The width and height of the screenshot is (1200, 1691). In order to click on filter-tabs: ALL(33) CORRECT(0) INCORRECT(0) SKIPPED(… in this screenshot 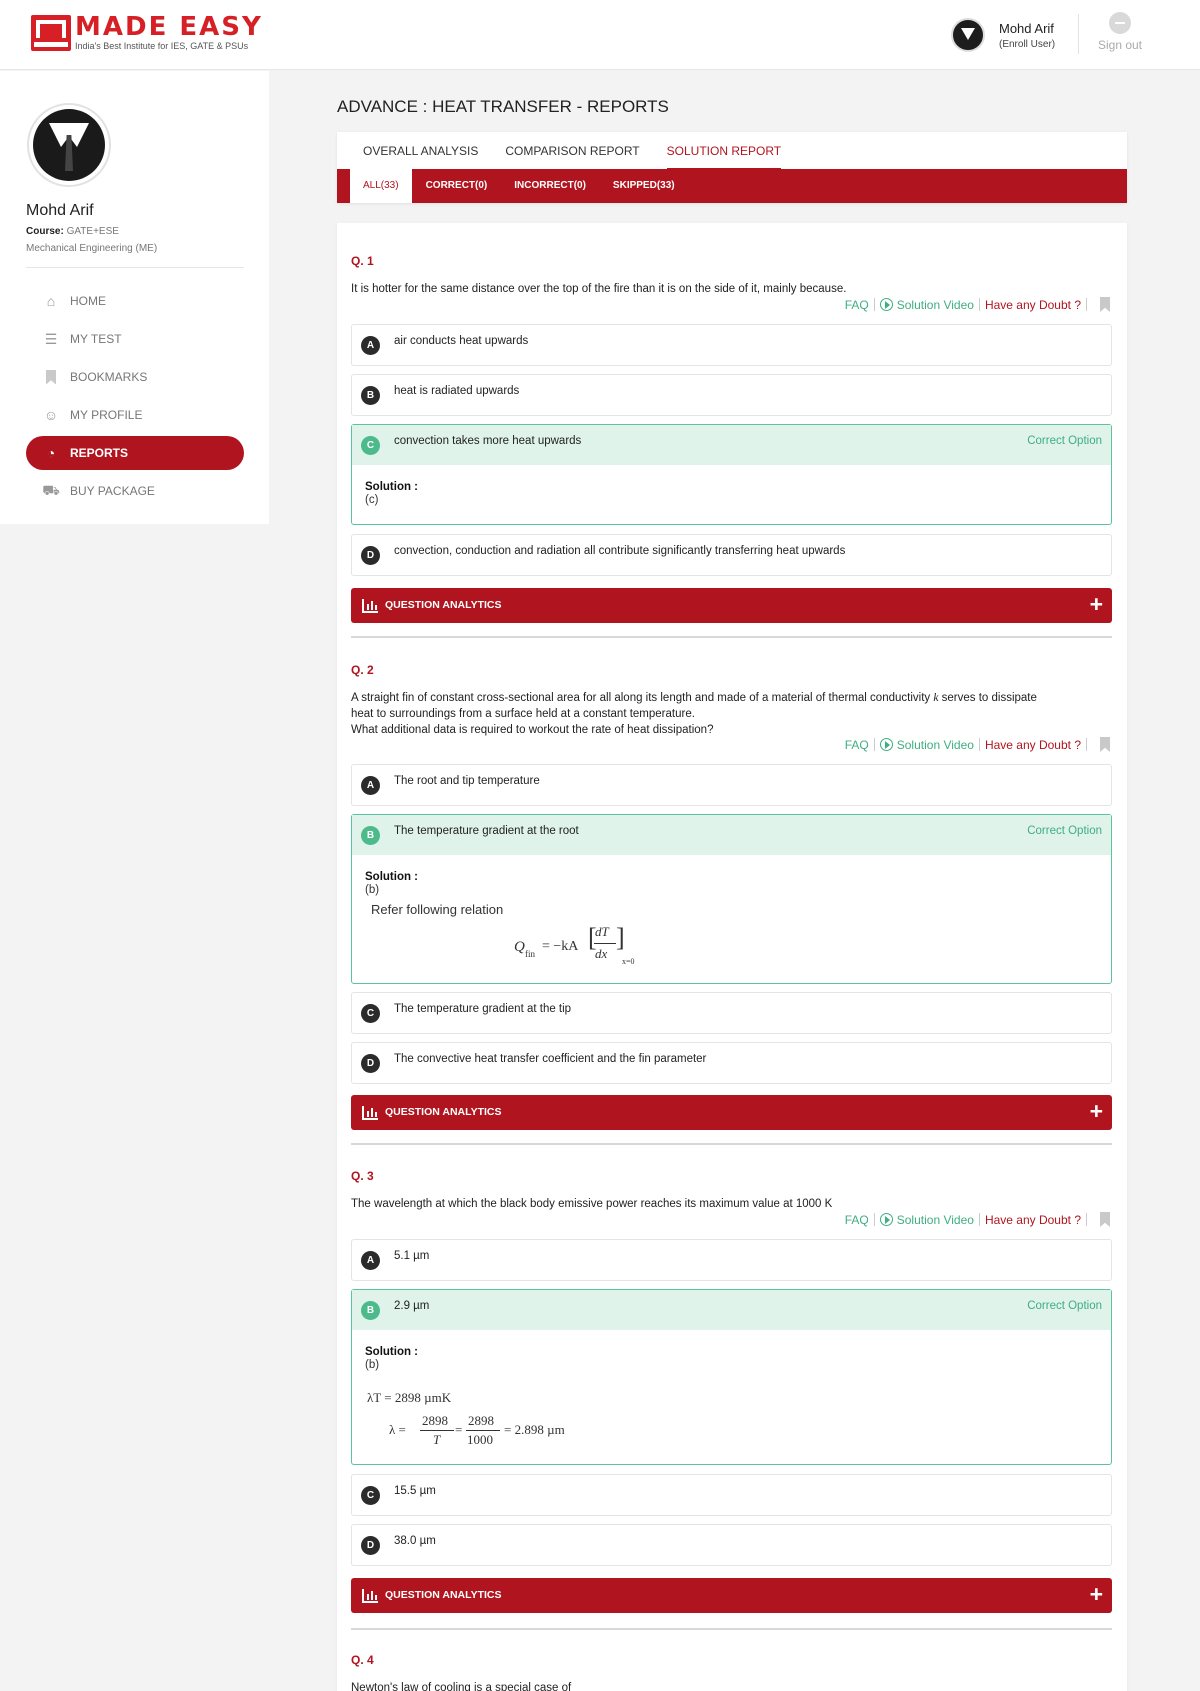, I will do `click(732, 186)`.